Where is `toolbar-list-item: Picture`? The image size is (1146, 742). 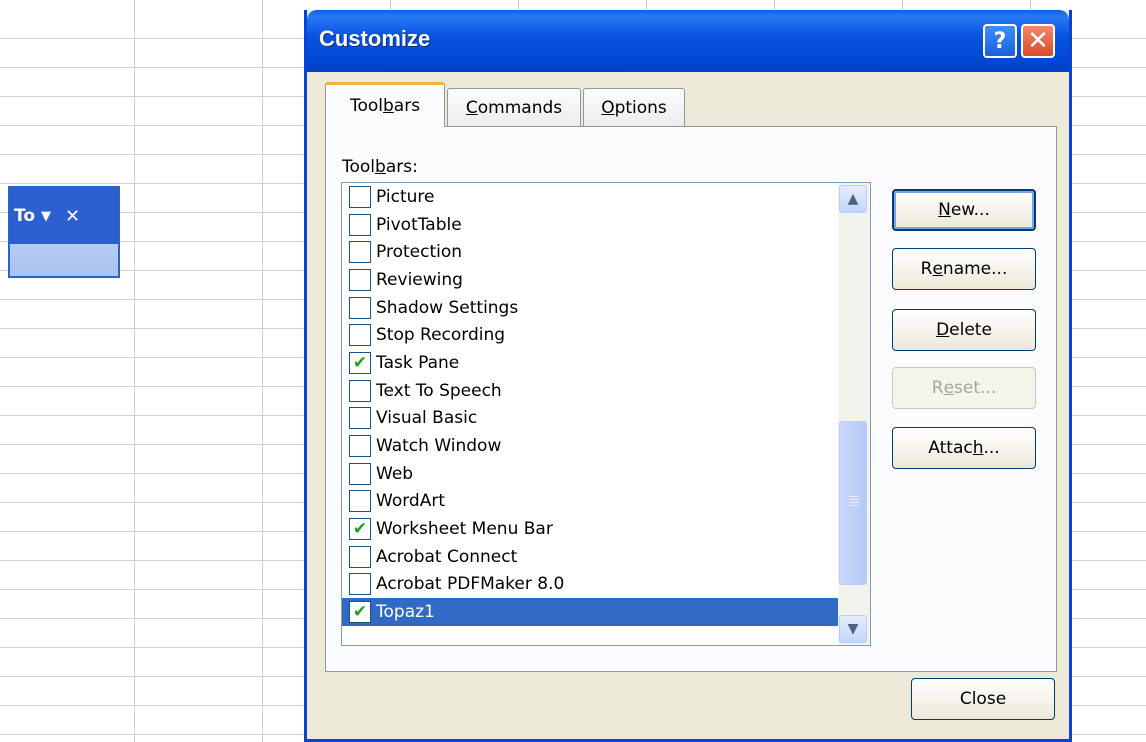 toolbar-list-item: Picture is located at coordinates (590, 197).